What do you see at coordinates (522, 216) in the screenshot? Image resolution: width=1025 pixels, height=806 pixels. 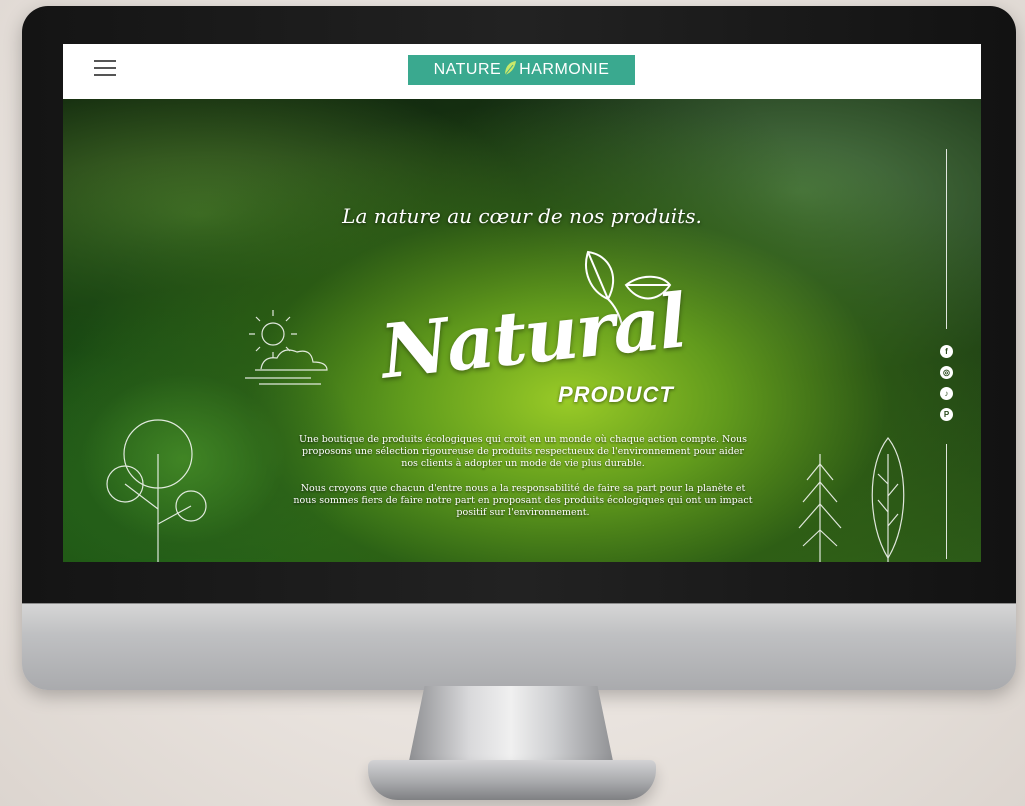 I see `hero-tagline: La nature au cœur de nos produits.` at bounding box center [522, 216].